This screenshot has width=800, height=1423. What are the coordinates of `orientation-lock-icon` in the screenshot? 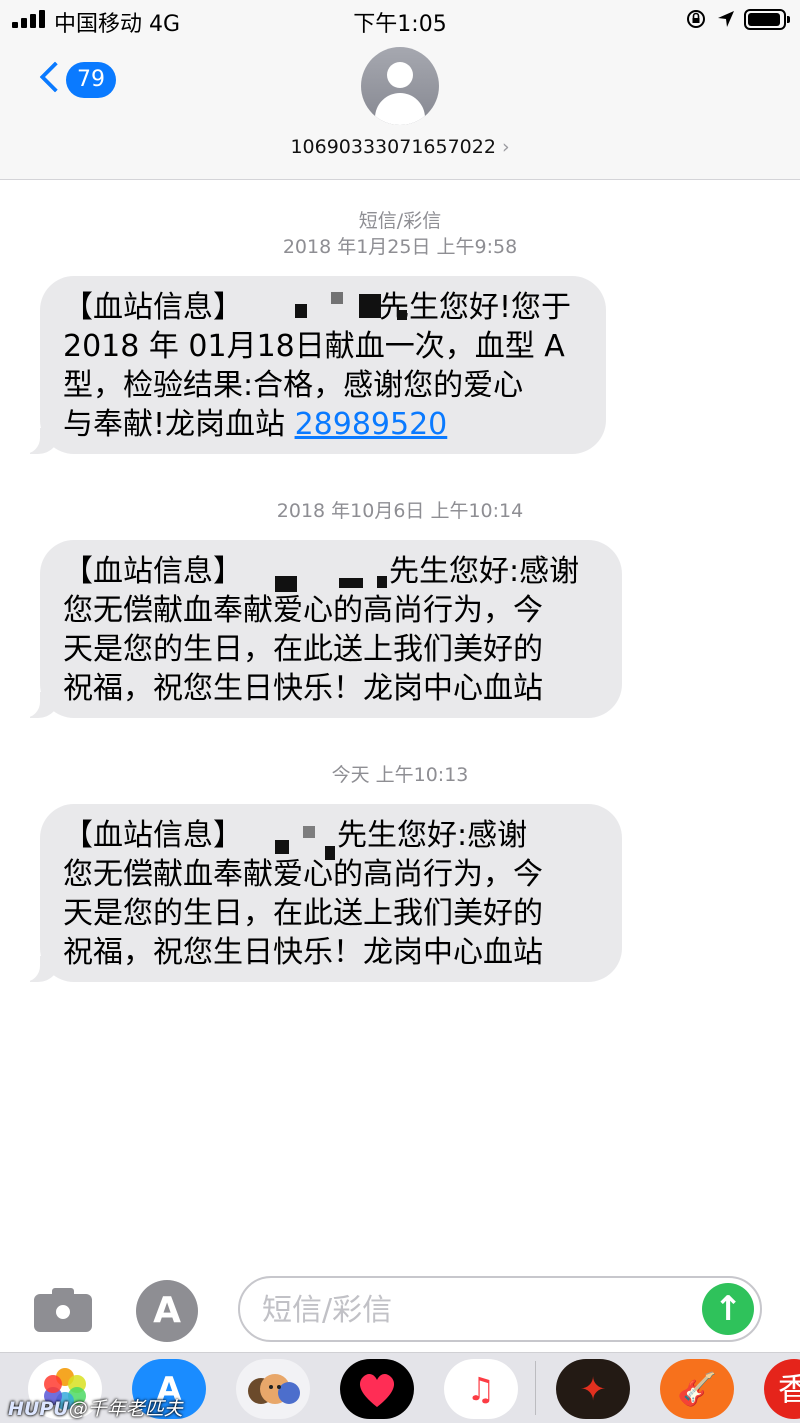 It's located at (696, 19).